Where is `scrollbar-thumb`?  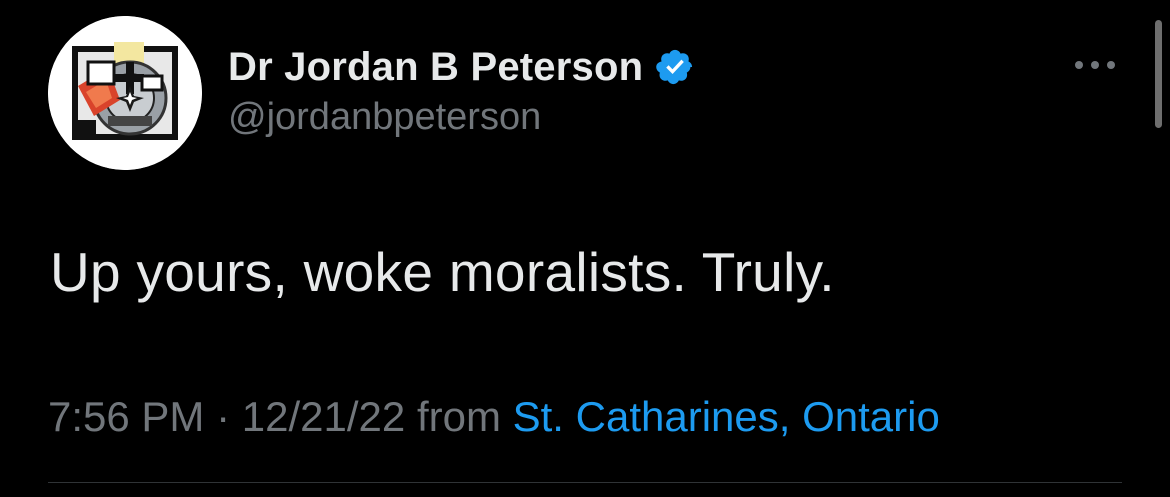 scrollbar-thumb is located at coordinates (1158, 74).